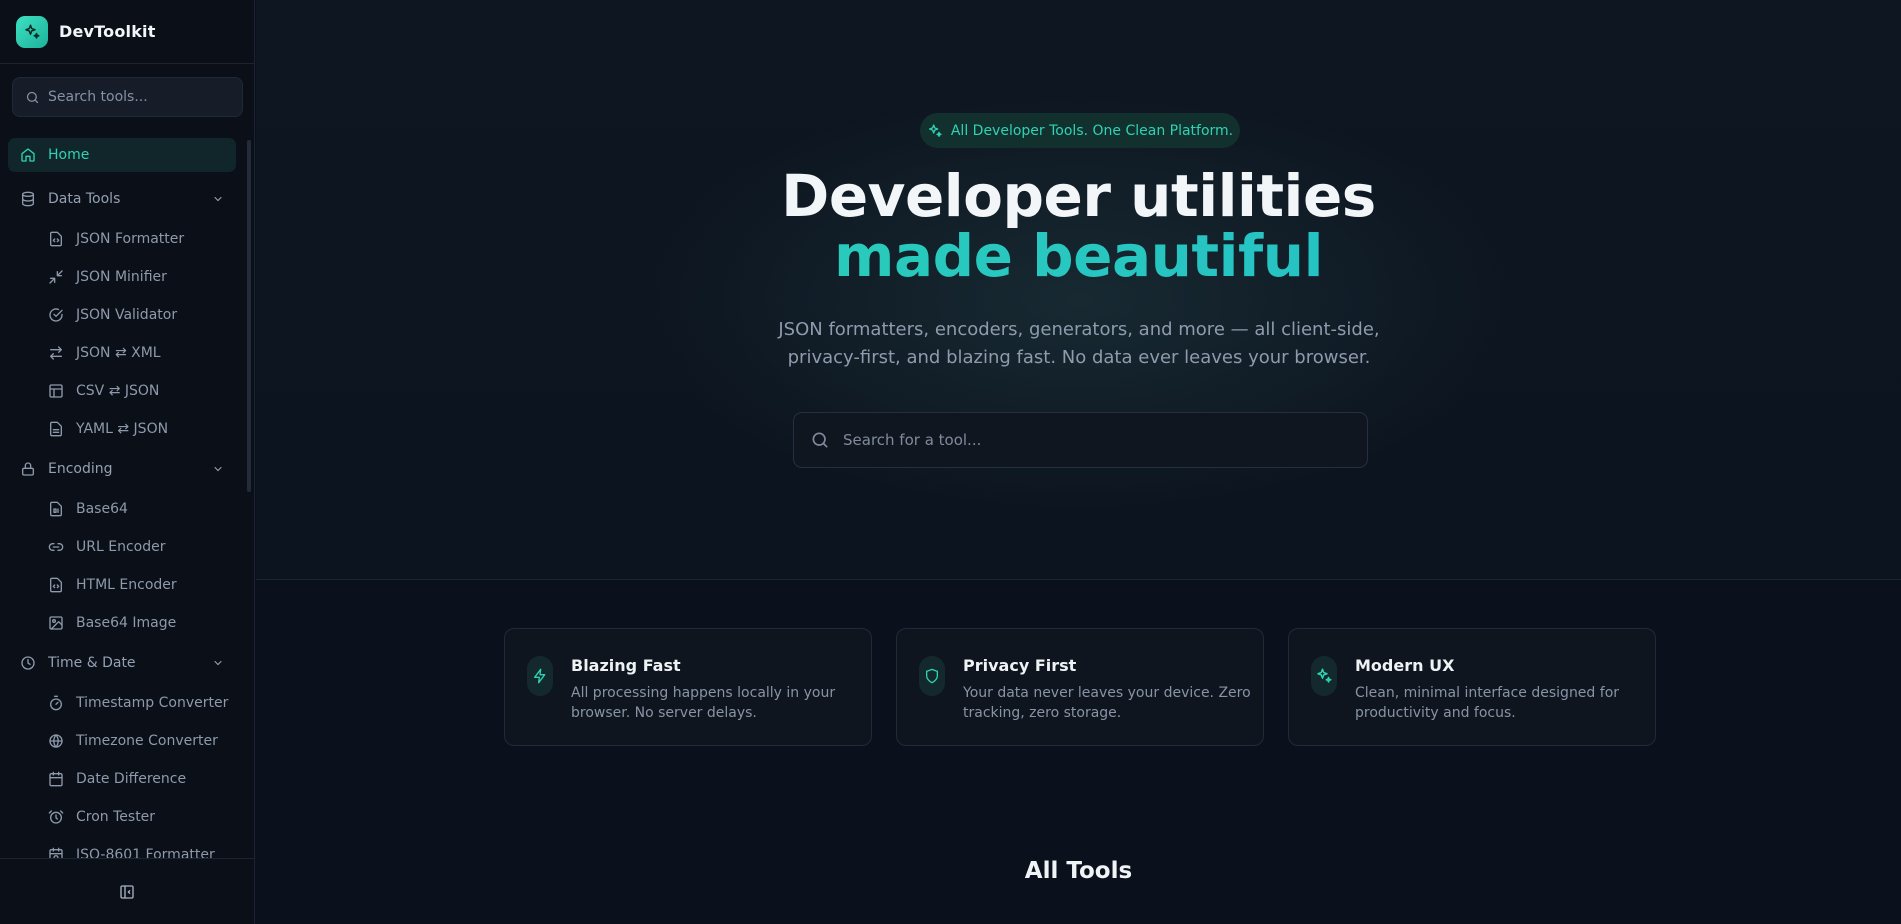 This screenshot has width=1901, height=924. I want to click on sidebar-item-json-minifier: JSON Minifier, so click(136, 277).